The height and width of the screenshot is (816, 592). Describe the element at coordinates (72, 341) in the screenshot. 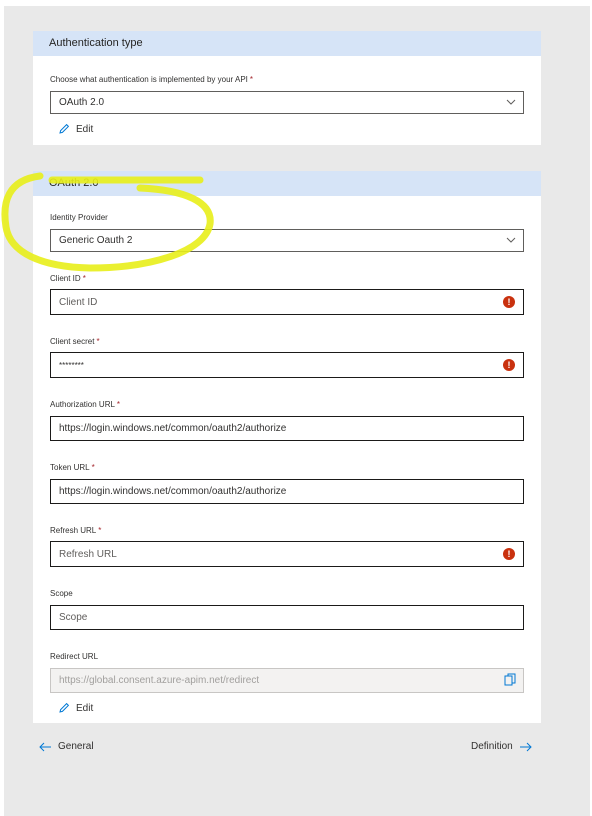

I see `client-secret-label-text: Client secret` at that location.